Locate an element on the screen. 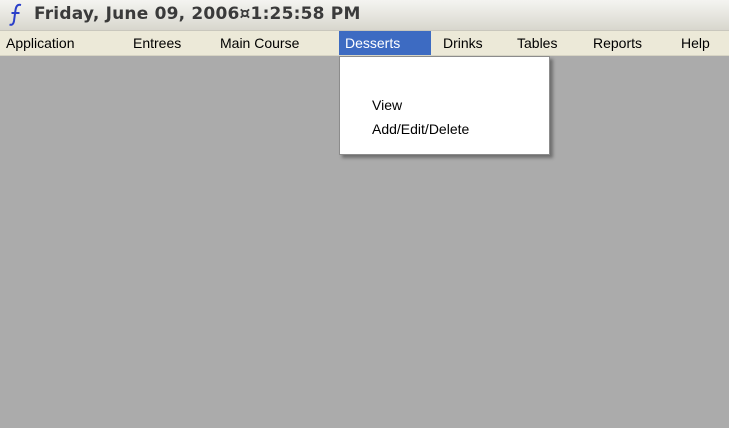 This screenshot has height=428, width=729. menu-desserts: Desserts is located at coordinates (385, 43).